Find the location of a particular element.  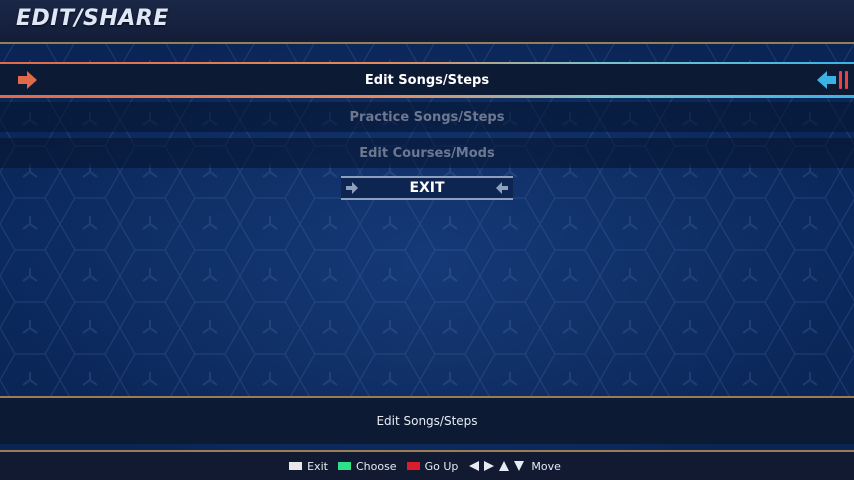

control-move-label: Move is located at coordinates (546, 466).